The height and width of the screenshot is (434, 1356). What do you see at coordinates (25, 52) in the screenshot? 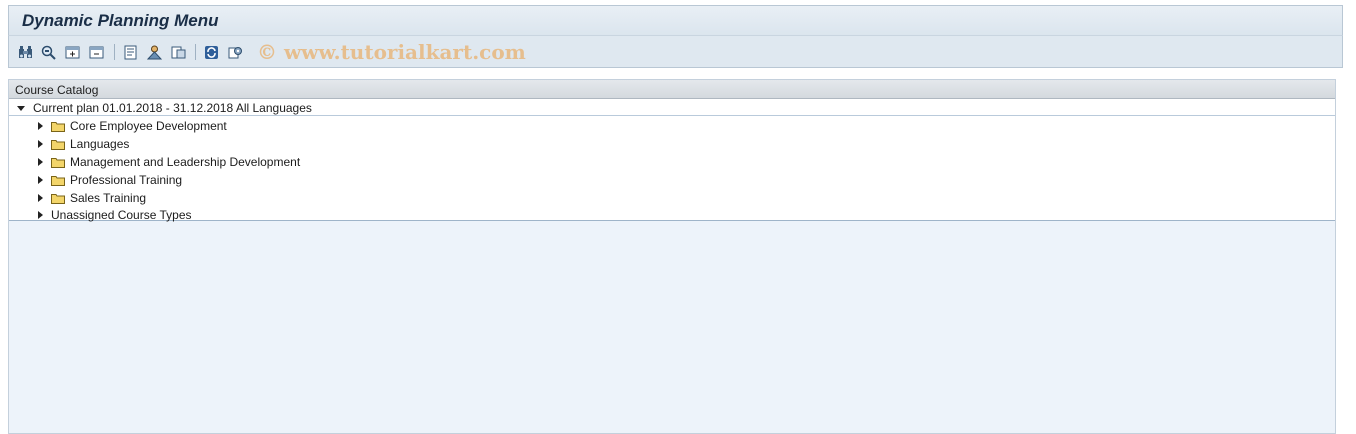
I see `binoculars-icon` at bounding box center [25, 52].